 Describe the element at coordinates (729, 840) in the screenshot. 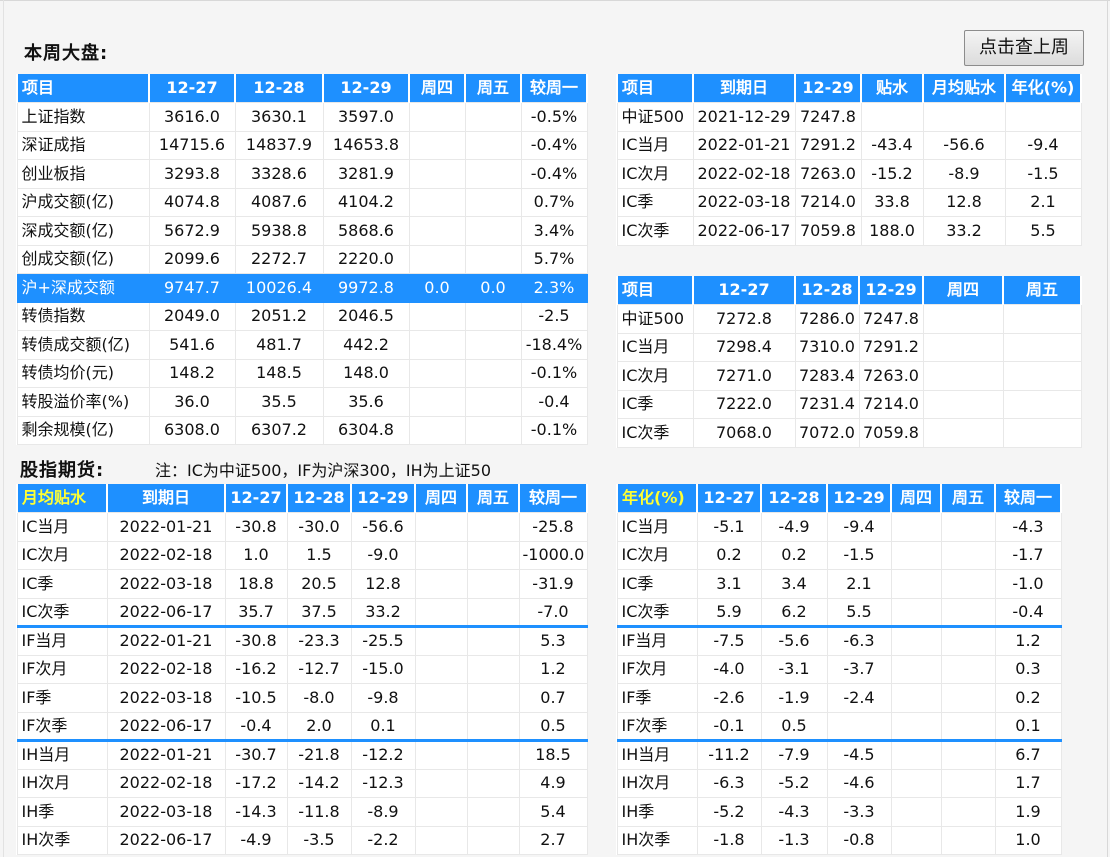

I see `table-cell: -1.8` at that location.